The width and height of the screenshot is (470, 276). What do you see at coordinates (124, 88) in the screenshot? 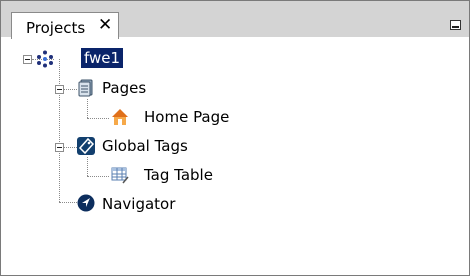
I see `tree-item-pages: Pages` at bounding box center [124, 88].